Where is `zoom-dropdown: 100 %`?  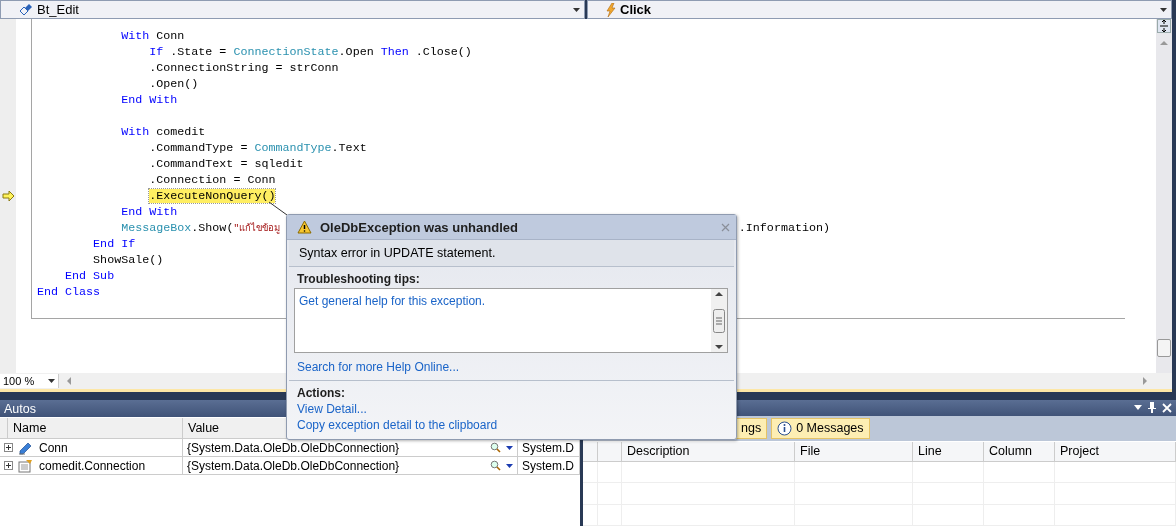
zoom-dropdown: 100 % is located at coordinates (29, 381).